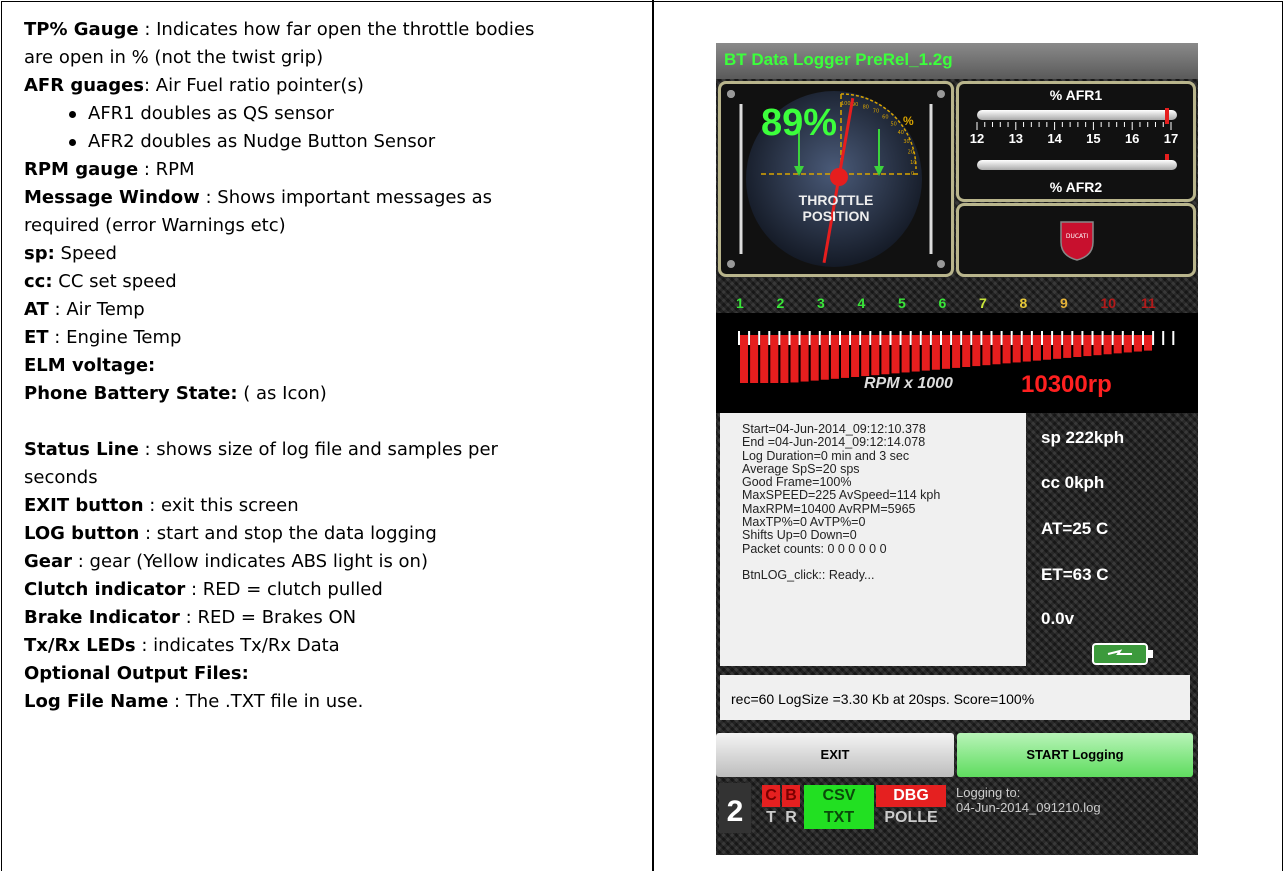  I want to click on message-line: Start=04-Jun-2014_09:12:10.378, so click(834, 429).